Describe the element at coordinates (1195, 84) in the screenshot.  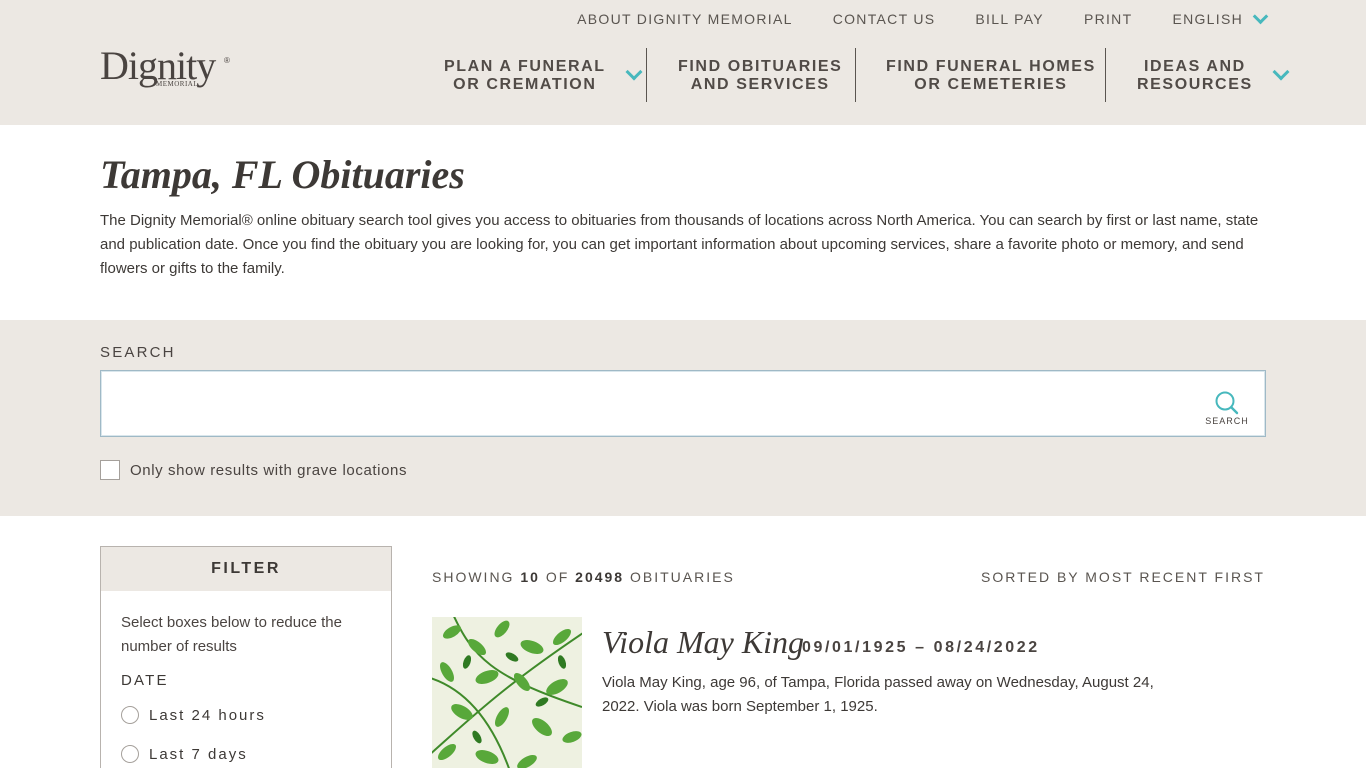
I see `nav-label-line: RESOURCES` at that location.